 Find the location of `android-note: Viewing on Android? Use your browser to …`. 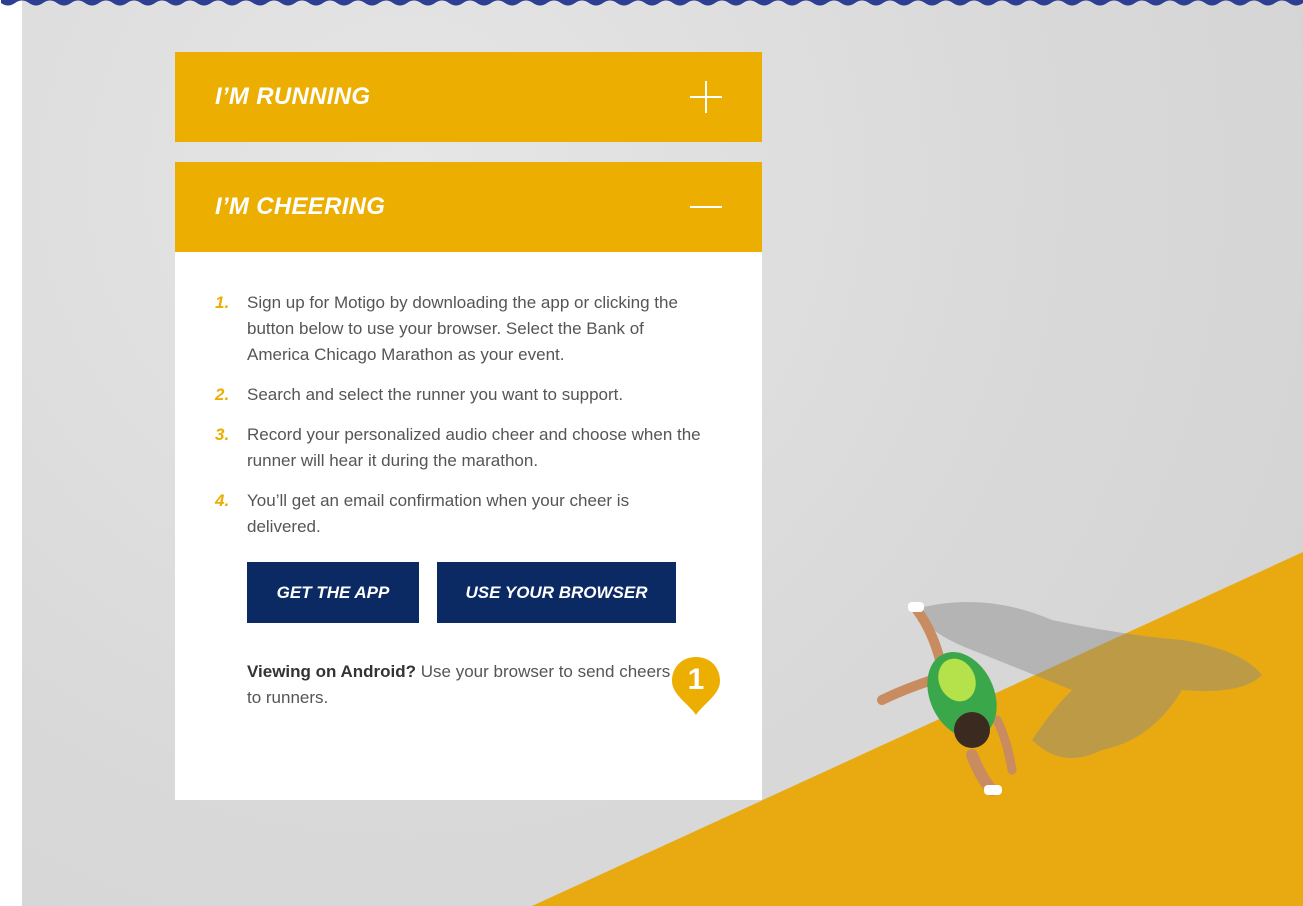

android-note: Viewing on Android? Use your browser to … is located at coordinates (467, 685).